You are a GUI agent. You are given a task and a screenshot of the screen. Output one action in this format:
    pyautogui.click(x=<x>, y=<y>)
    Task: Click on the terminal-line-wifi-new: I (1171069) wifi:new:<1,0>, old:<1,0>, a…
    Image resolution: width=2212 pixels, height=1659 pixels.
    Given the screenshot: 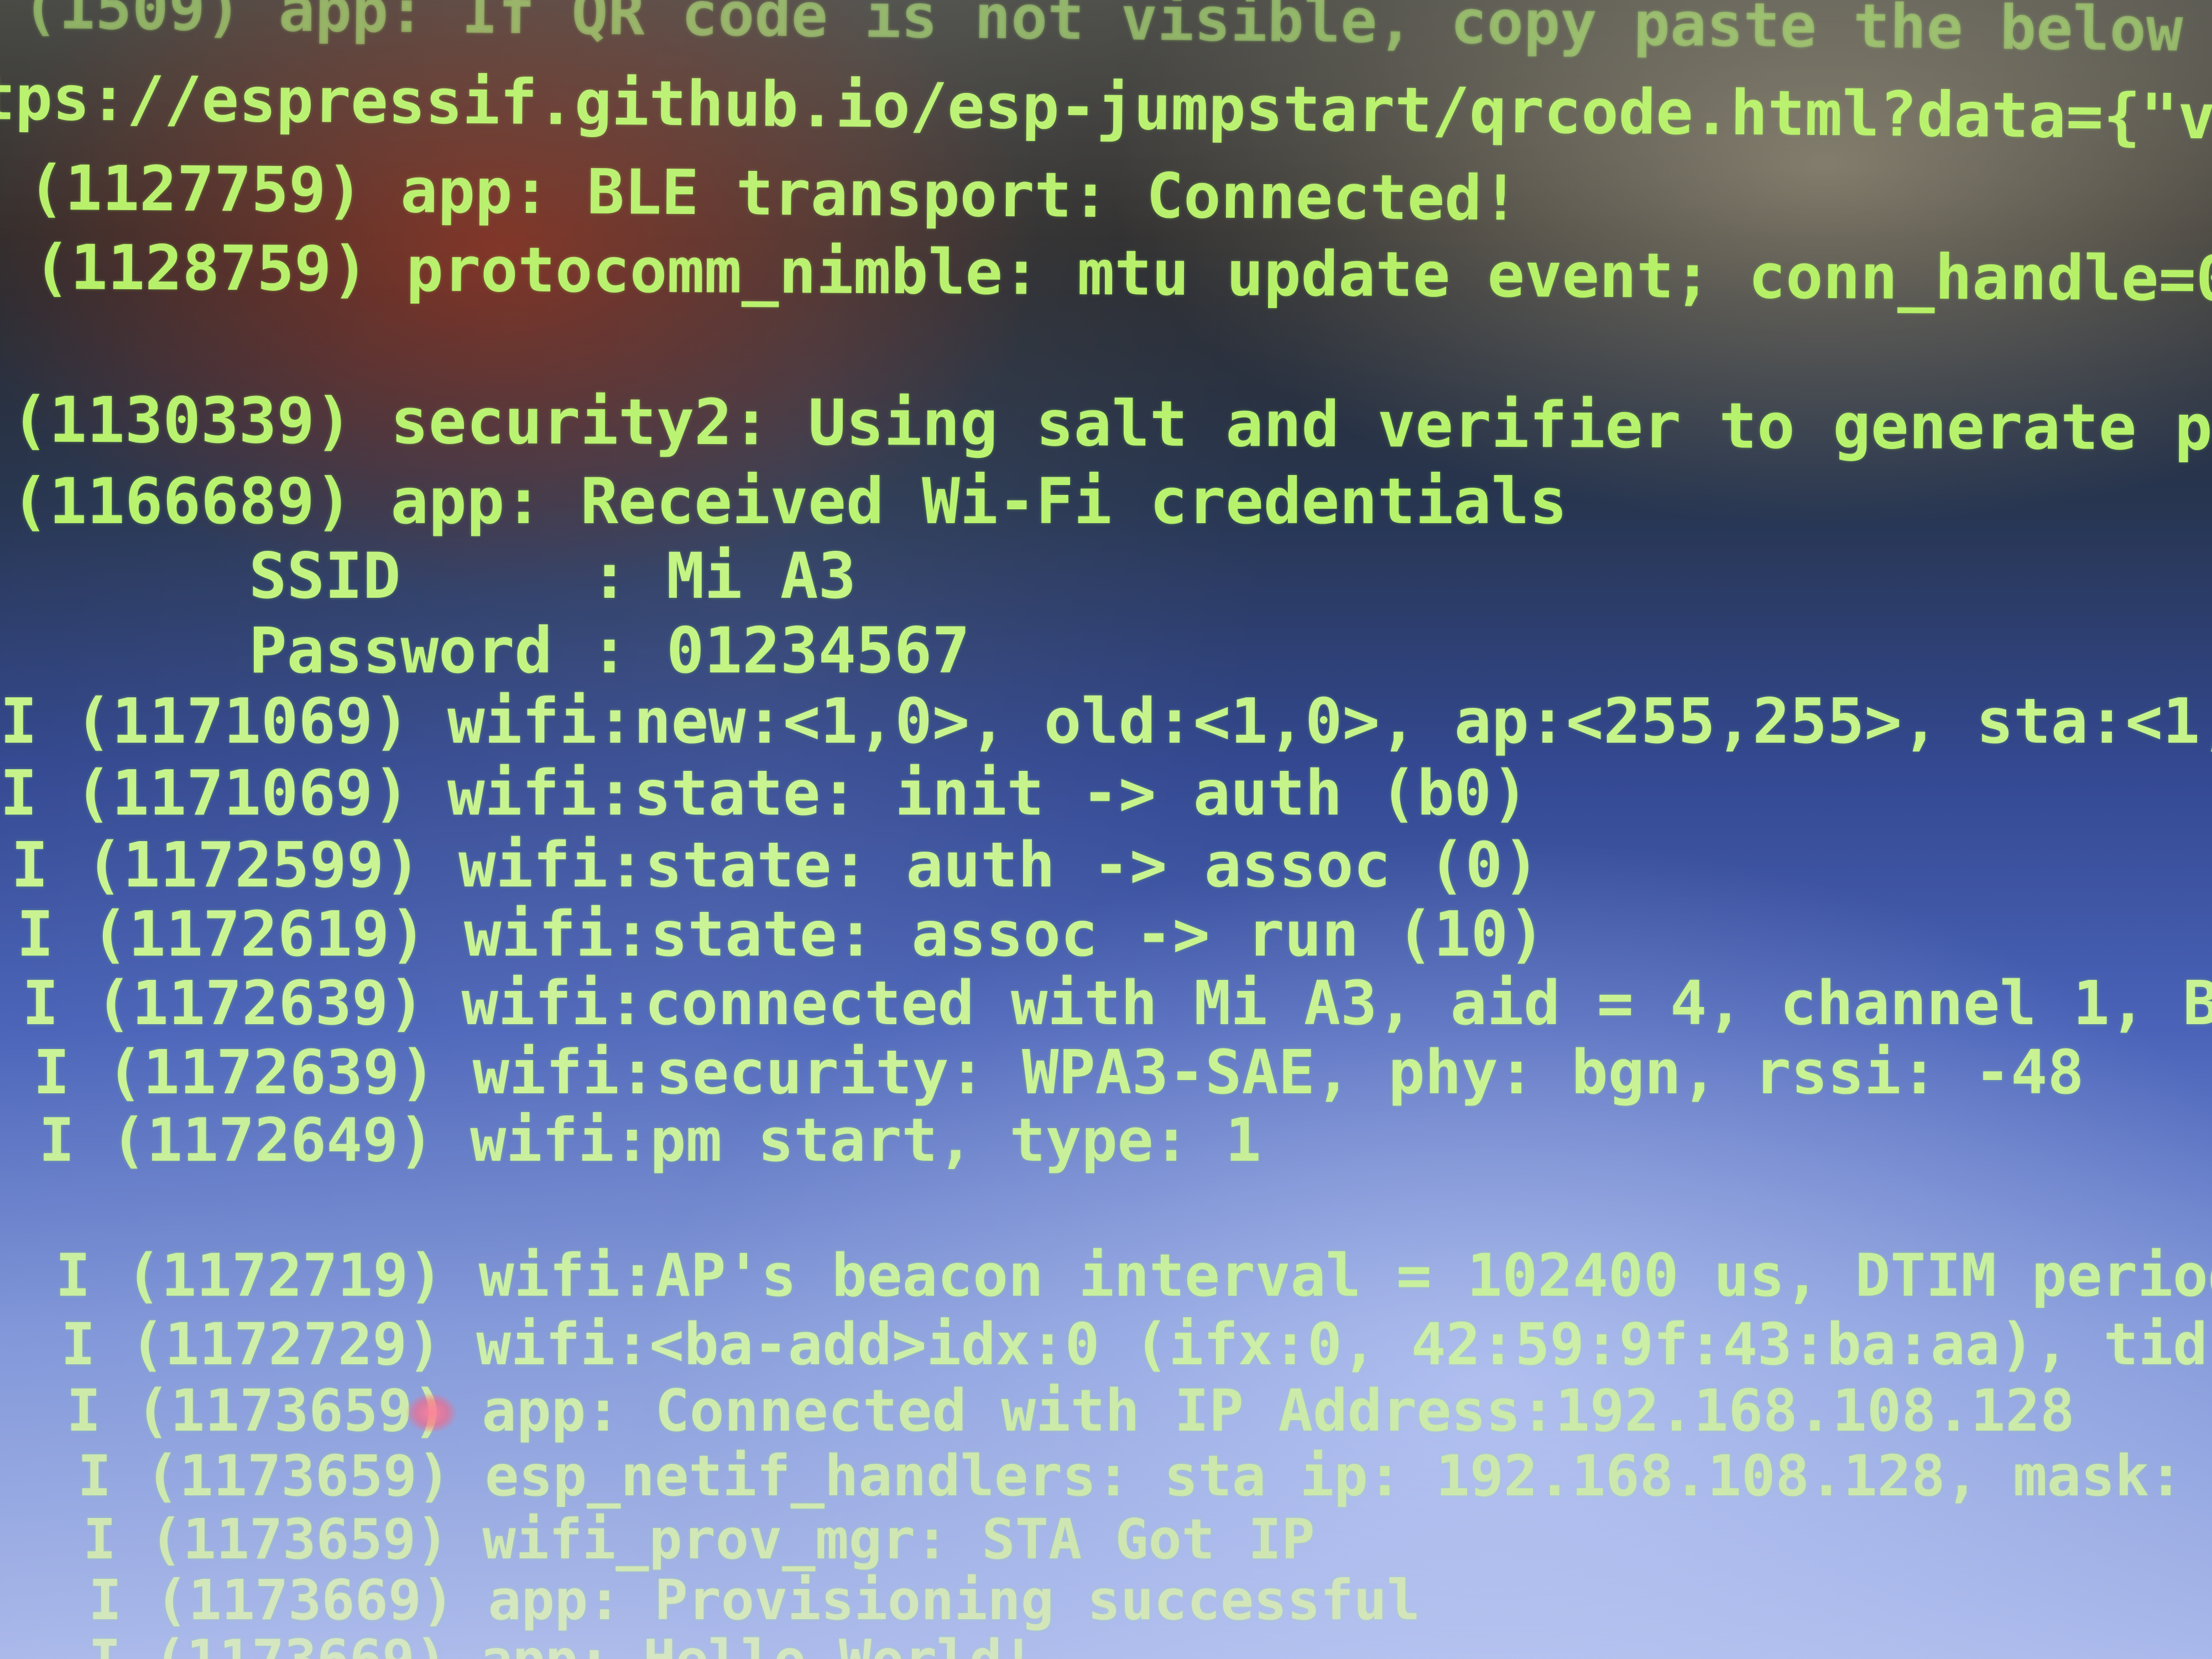 What is the action you would take?
    pyautogui.click(x=1106, y=722)
    